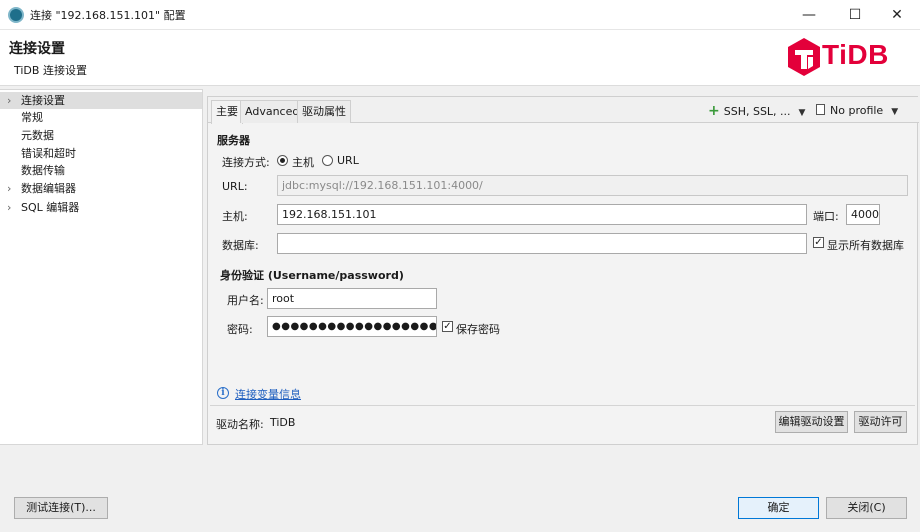 The height and width of the screenshot is (532, 920). Describe the element at coordinates (50, 207) in the screenshot. I see `nav-item-label: SQL 编辑器` at that location.